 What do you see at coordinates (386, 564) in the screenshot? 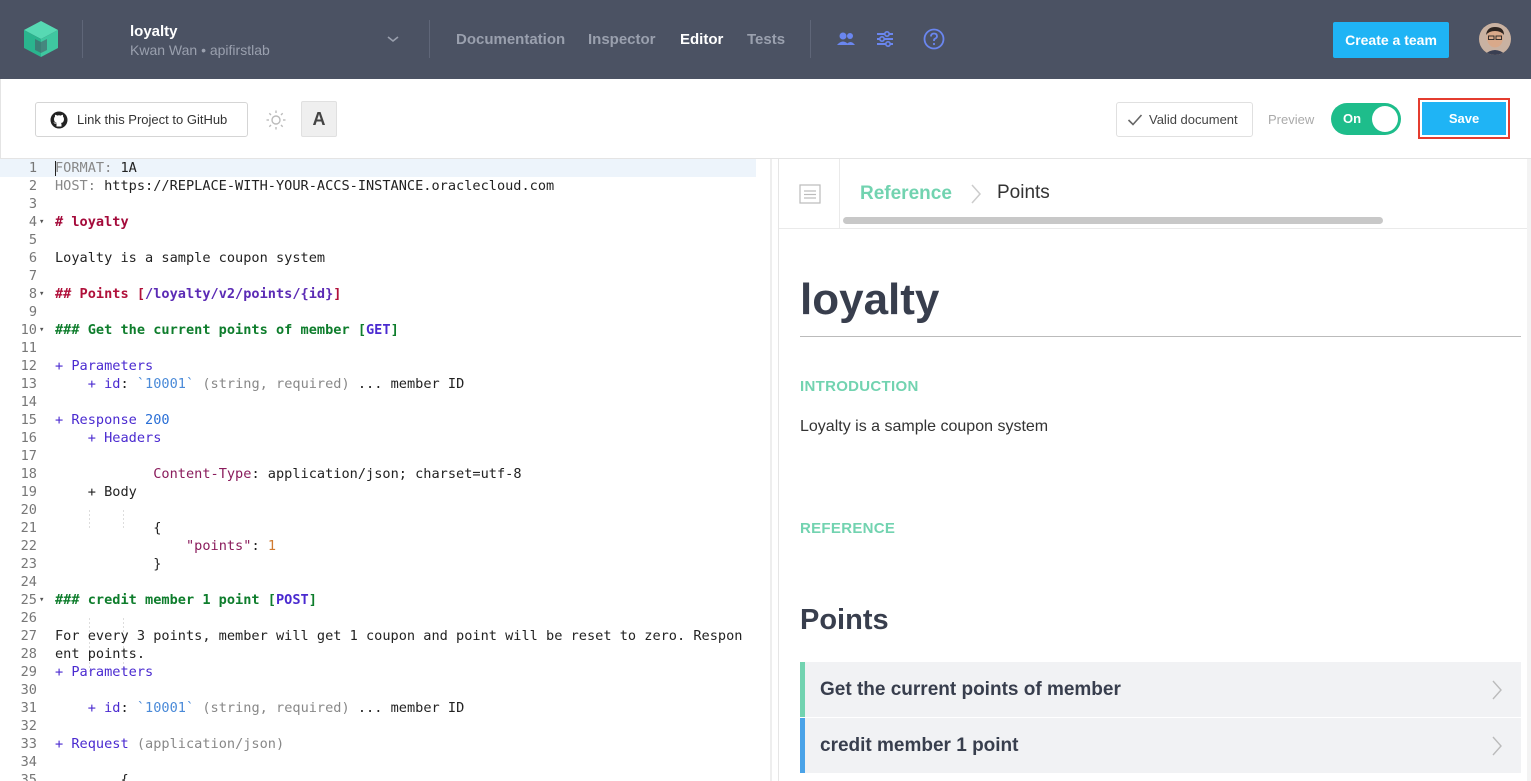
I see `editor-line: 23 }` at bounding box center [386, 564].